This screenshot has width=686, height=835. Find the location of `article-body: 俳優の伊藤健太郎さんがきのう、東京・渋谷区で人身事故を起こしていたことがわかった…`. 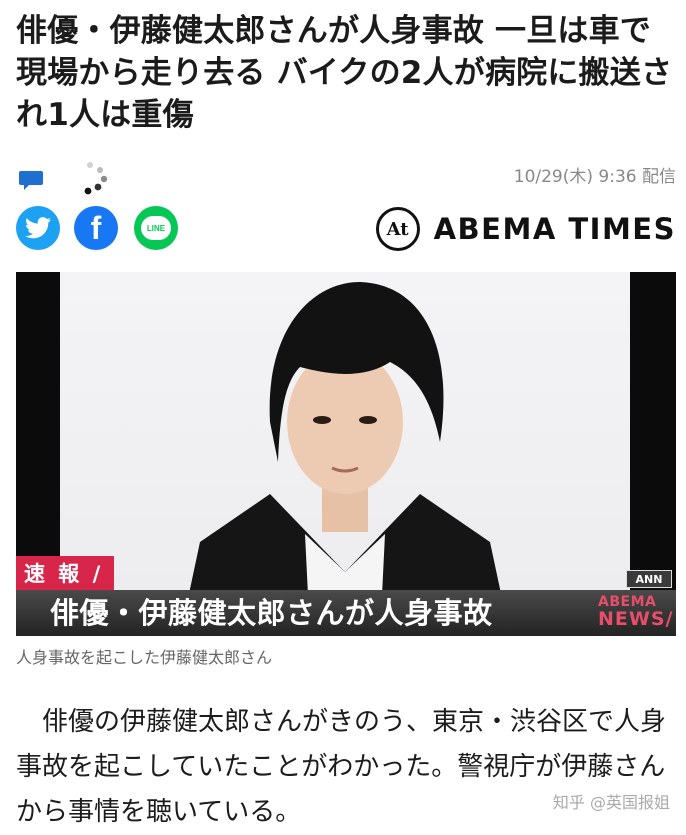

article-body: 俳優の伊藤健太郎さんがきのう、東京・渋谷区で人身事故を起こしていたことがわかった… is located at coordinates (341, 767).